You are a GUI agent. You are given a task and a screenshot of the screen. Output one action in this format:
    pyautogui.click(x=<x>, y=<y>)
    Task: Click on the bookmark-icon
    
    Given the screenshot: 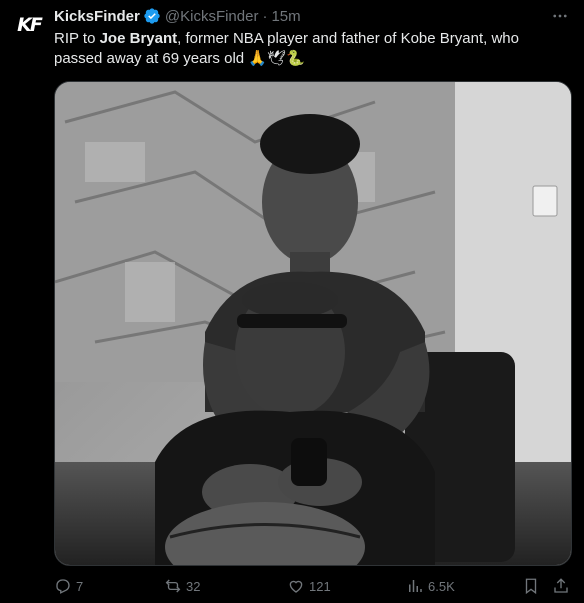 What is the action you would take?
    pyautogui.click(x=531, y=586)
    